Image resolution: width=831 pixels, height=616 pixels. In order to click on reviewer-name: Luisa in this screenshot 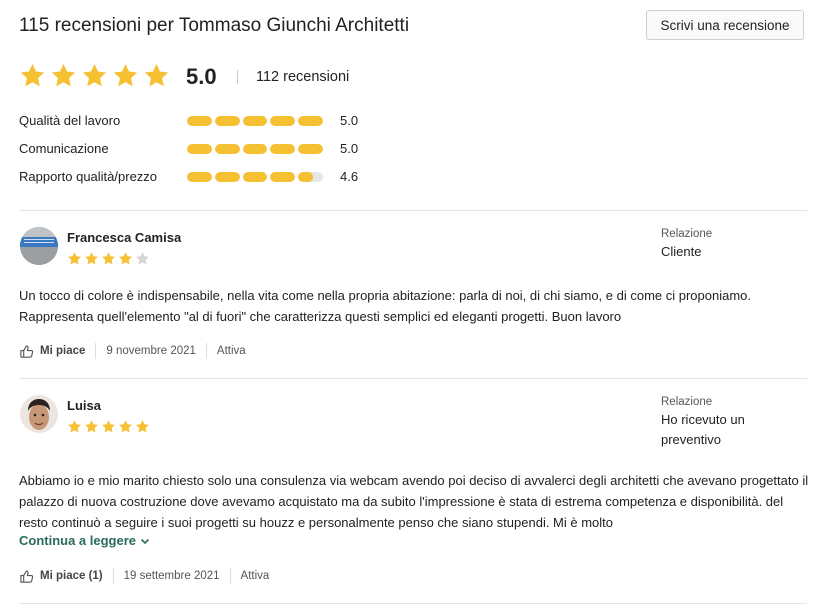, I will do `click(84, 405)`.